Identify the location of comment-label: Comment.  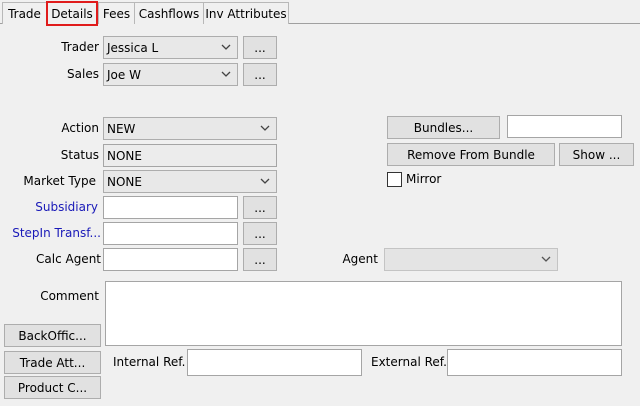
(69, 296).